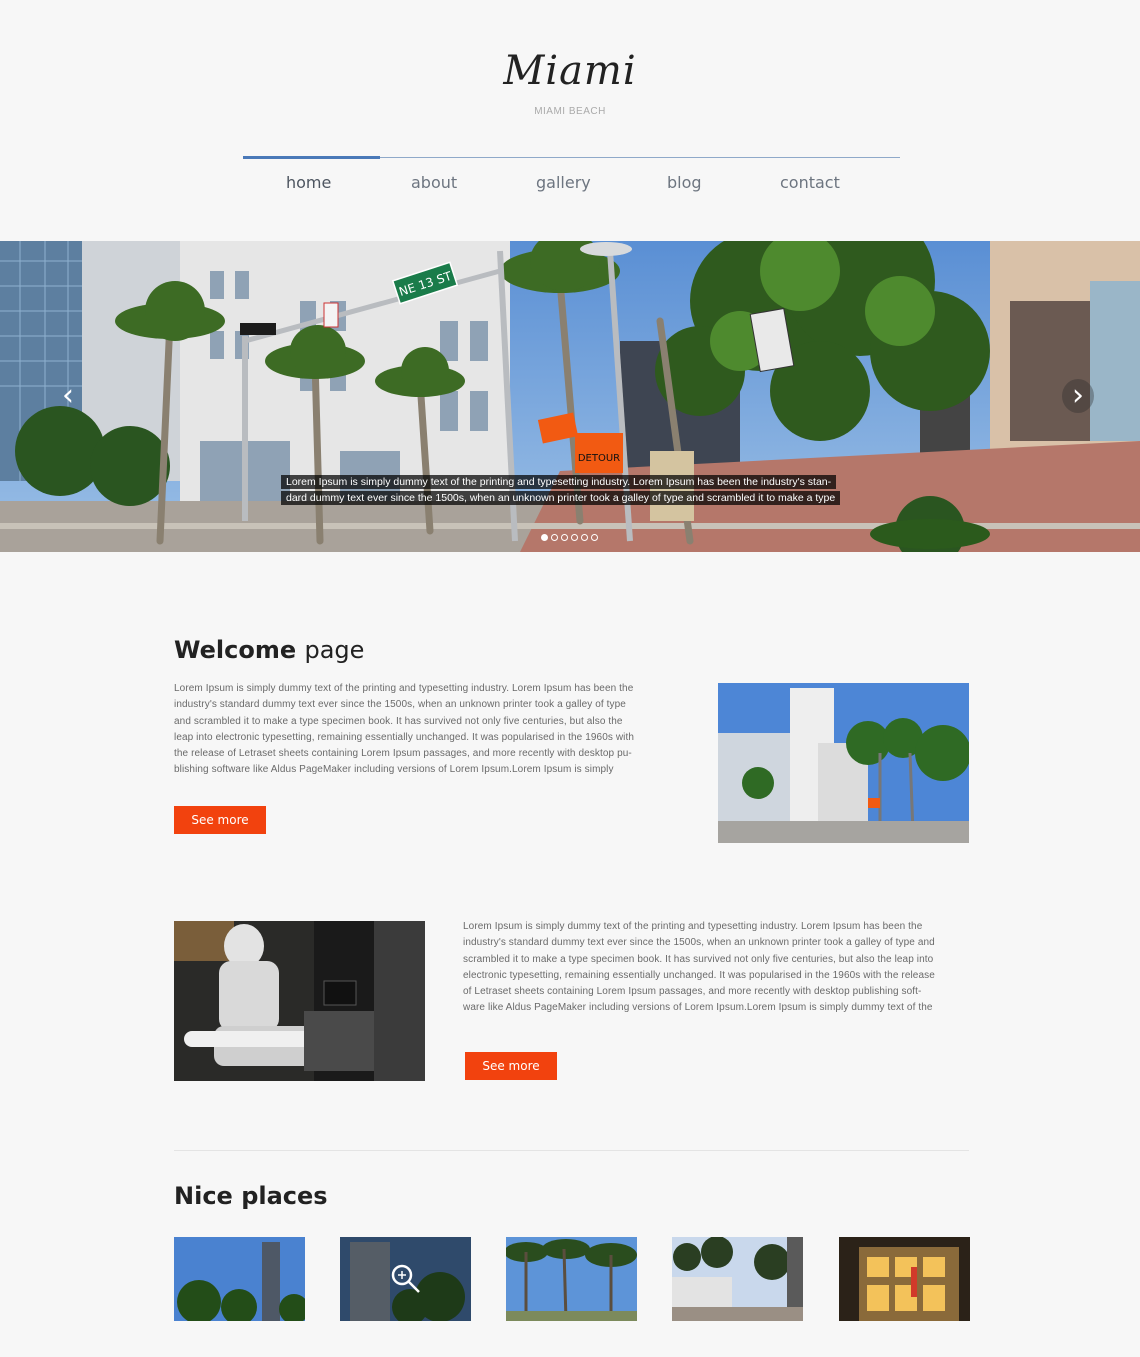 The image size is (1140, 1357). Describe the element at coordinates (235, 650) in the screenshot. I see `welcome-heading-bold: Welcome` at that location.